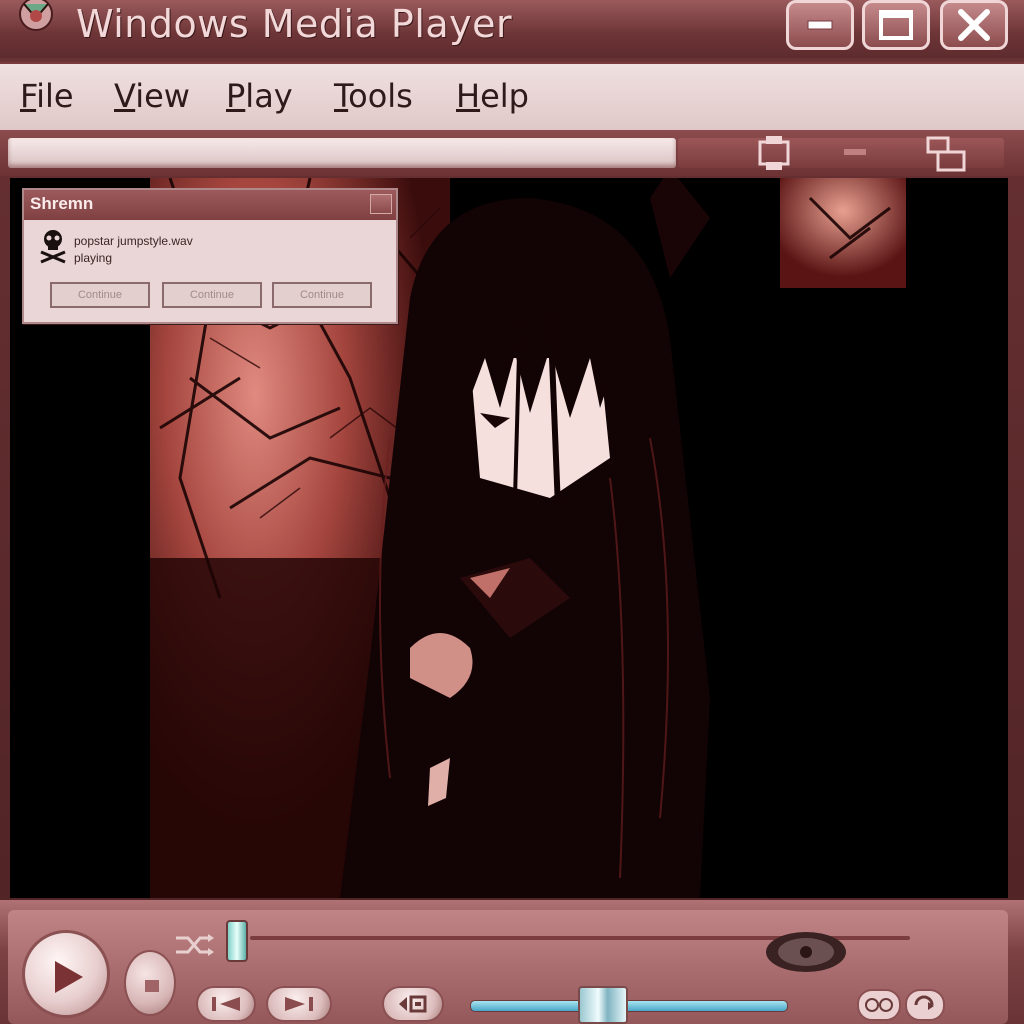 This screenshot has height=1024, width=1024. Describe the element at coordinates (492, 96) in the screenshot. I see `menu-help: Help` at that location.